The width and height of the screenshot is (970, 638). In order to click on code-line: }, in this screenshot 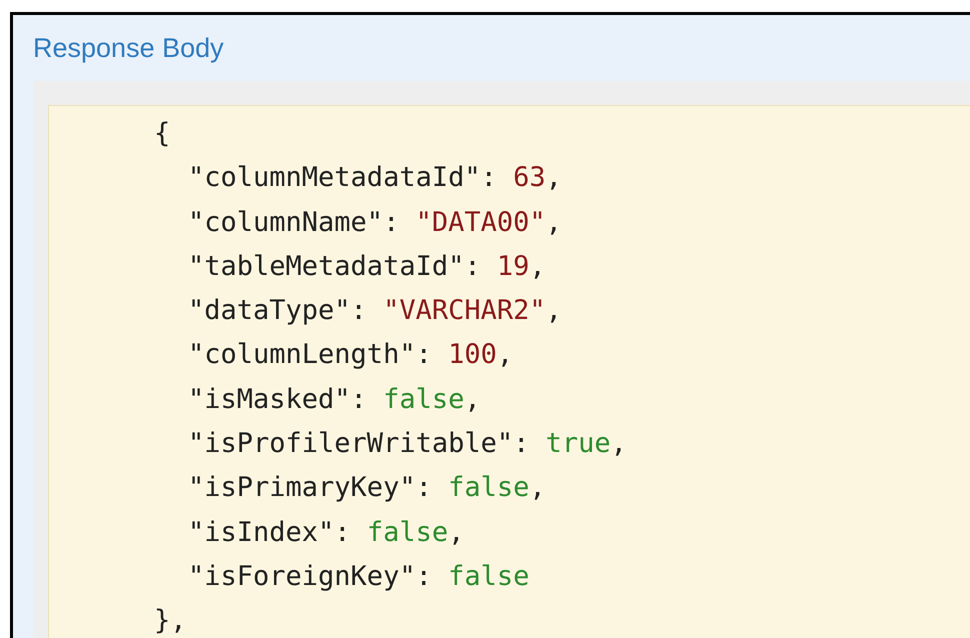, I will do `click(171, 621)`.